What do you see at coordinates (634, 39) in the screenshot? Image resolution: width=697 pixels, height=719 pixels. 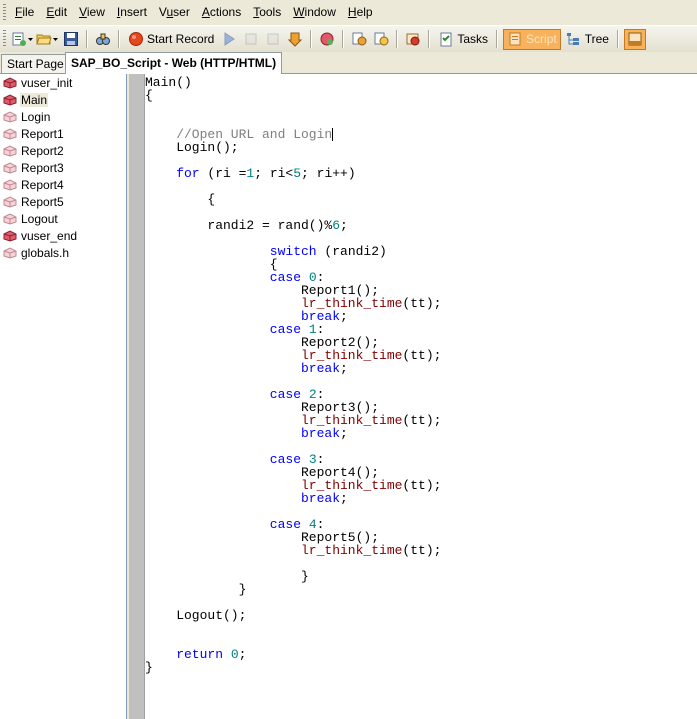 I see `output-window-button` at bounding box center [634, 39].